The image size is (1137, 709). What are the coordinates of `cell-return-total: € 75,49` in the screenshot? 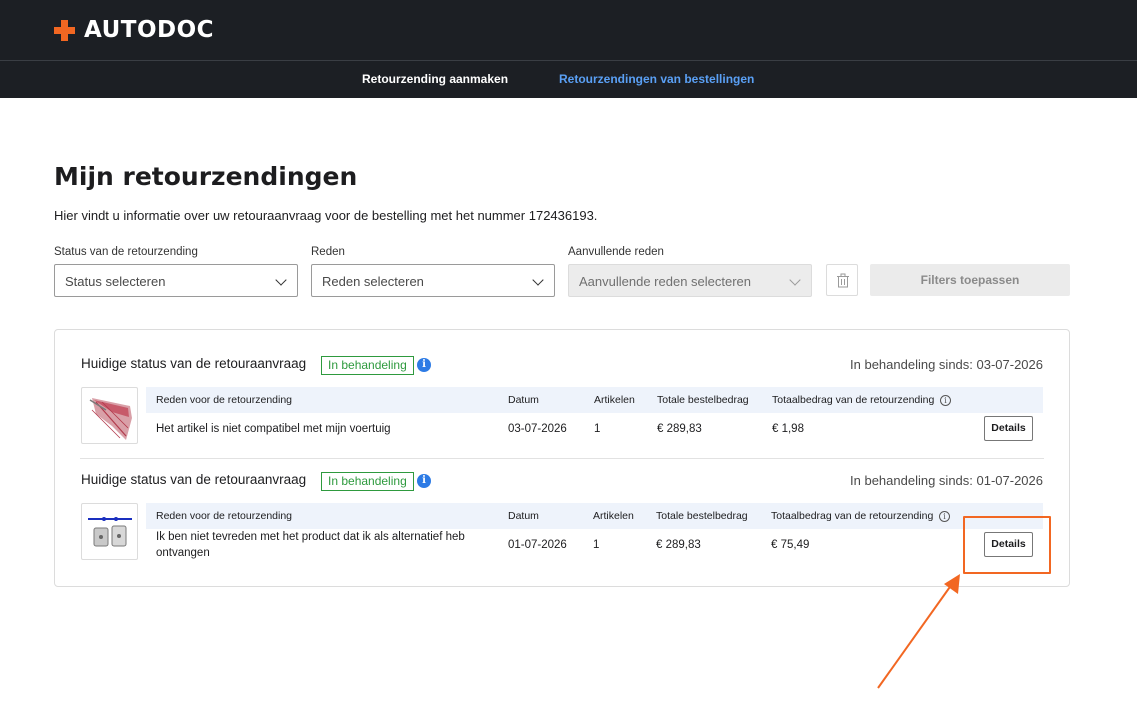 It's located at (790, 545).